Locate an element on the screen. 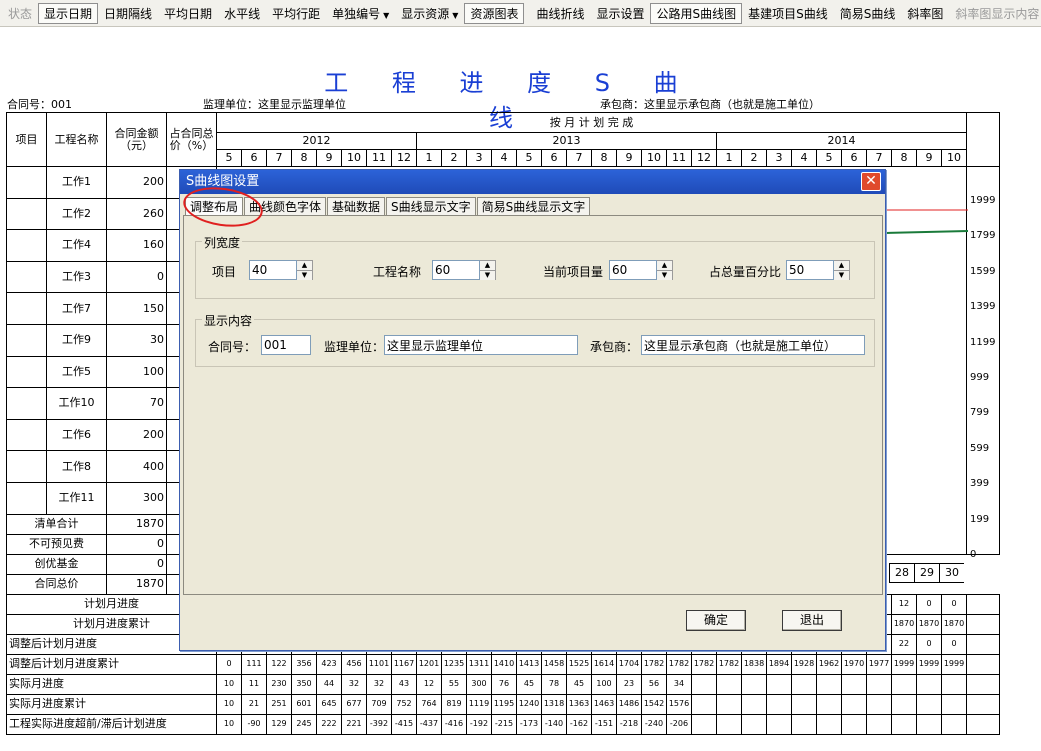  act-month-row-value: 23 is located at coordinates (629, 684).